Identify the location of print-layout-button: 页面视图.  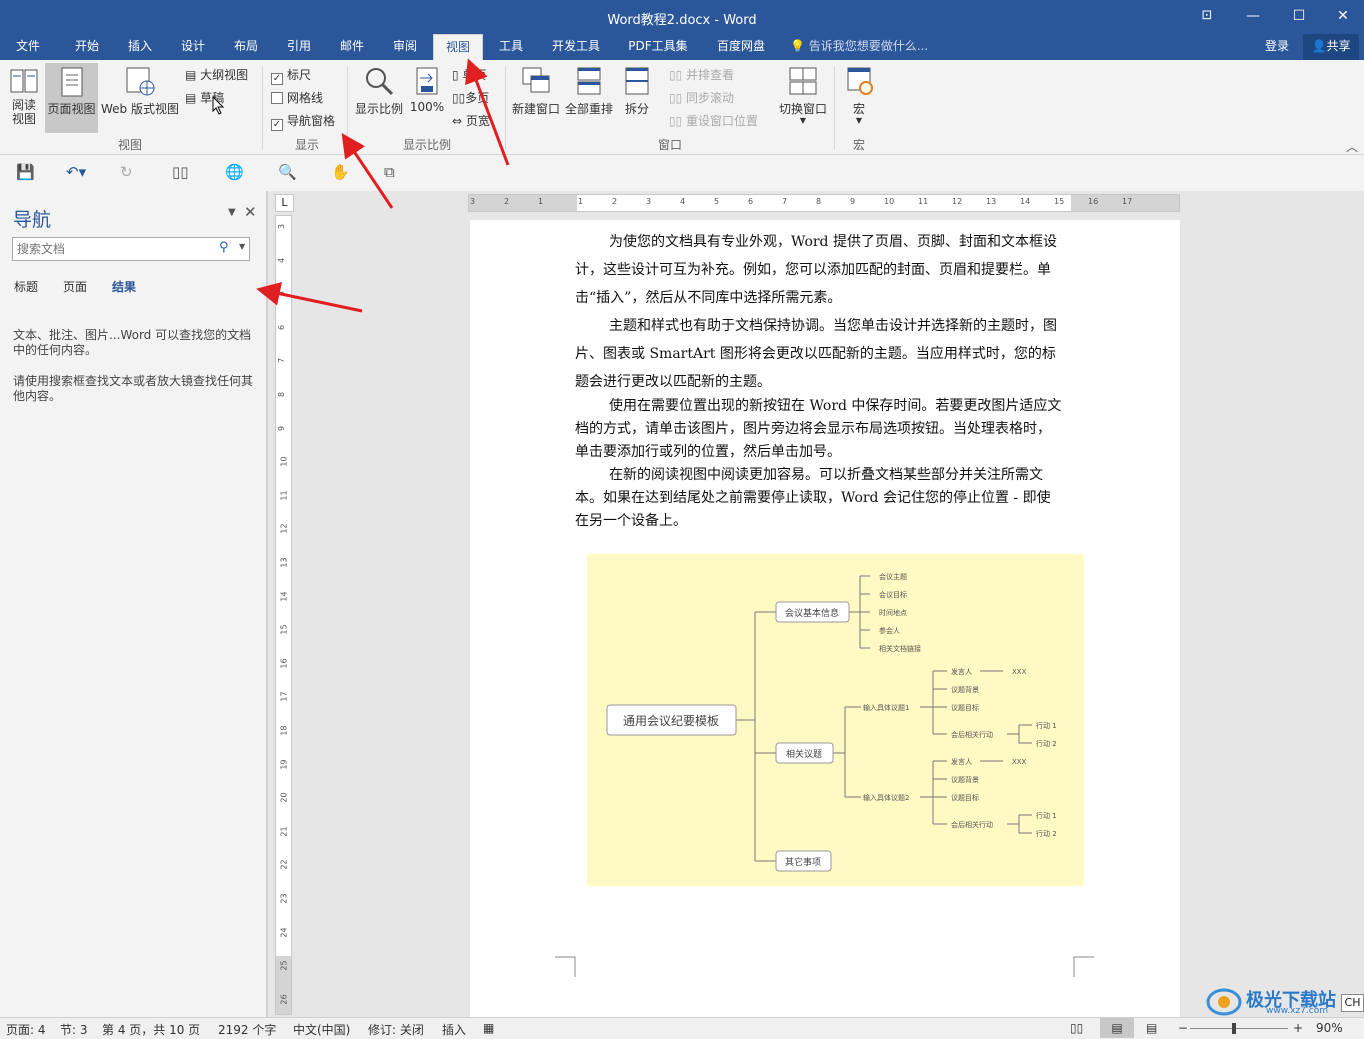
(71, 98).